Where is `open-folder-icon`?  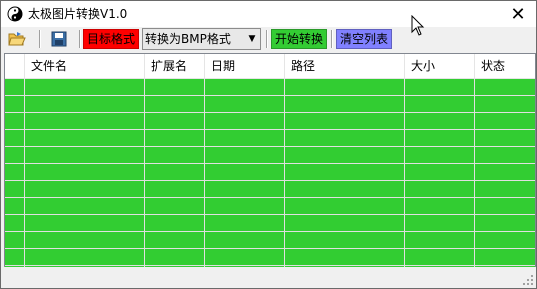
open-folder-icon is located at coordinates (17, 39).